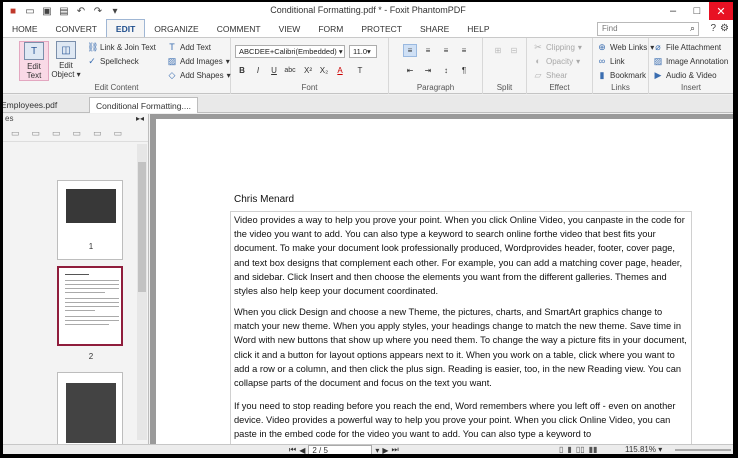 The height and width of the screenshot is (458, 738). What do you see at coordinates (90, 306) in the screenshot?
I see `page-thumbnail-selected` at bounding box center [90, 306].